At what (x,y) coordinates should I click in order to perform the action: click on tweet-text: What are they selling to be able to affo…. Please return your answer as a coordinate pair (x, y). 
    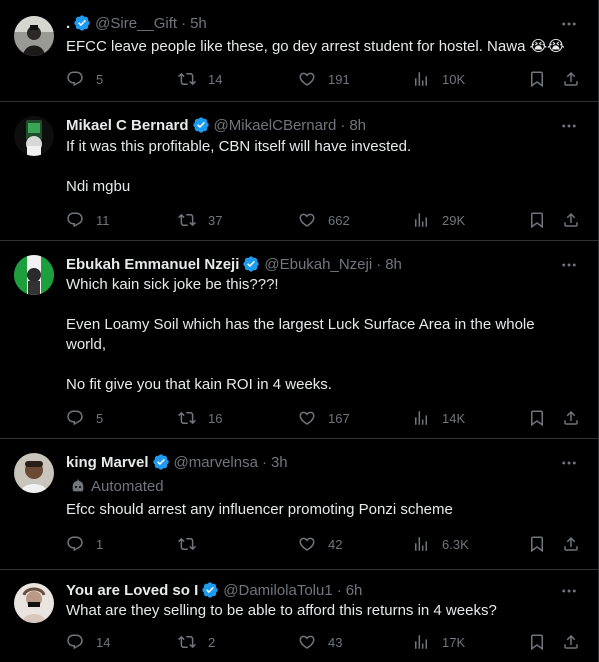
    Looking at the image, I should click on (324, 611).